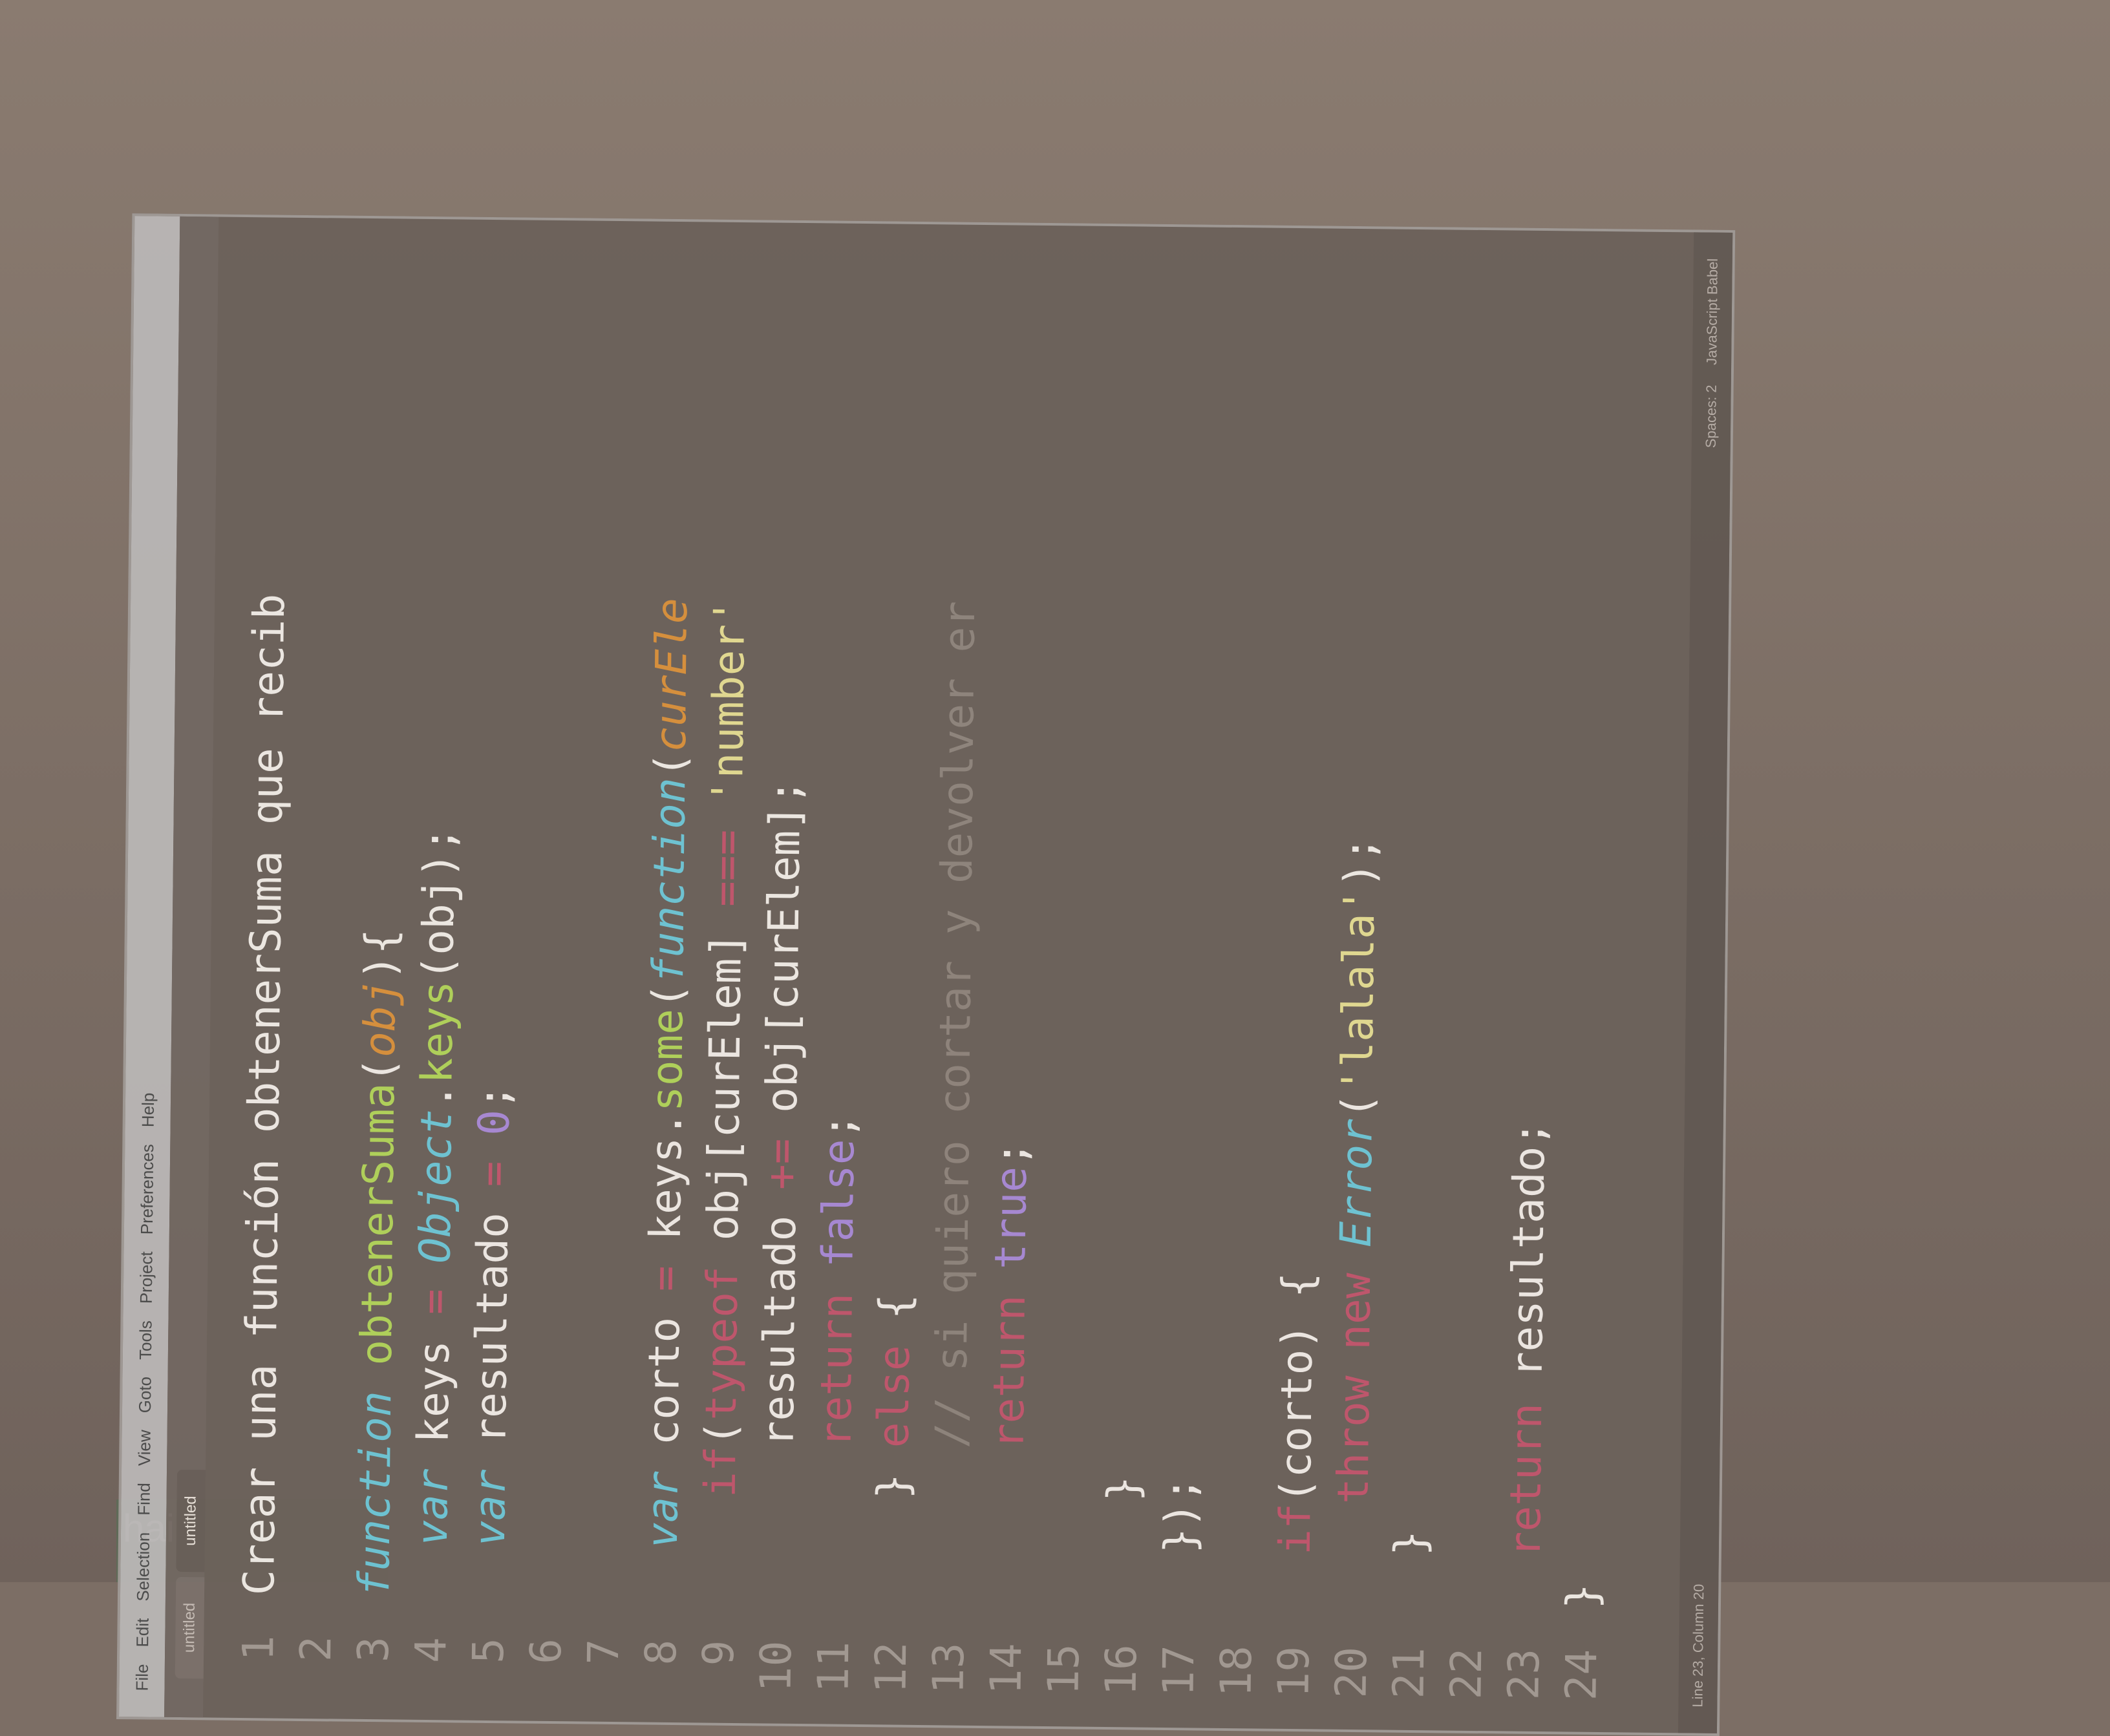 Image resolution: width=2110 pixels, height=1736 pixels. What do you see at coordinates (191, 1521) in the screenshot?
I see `tab-2: untitled` at bounding box center [191, 1521].